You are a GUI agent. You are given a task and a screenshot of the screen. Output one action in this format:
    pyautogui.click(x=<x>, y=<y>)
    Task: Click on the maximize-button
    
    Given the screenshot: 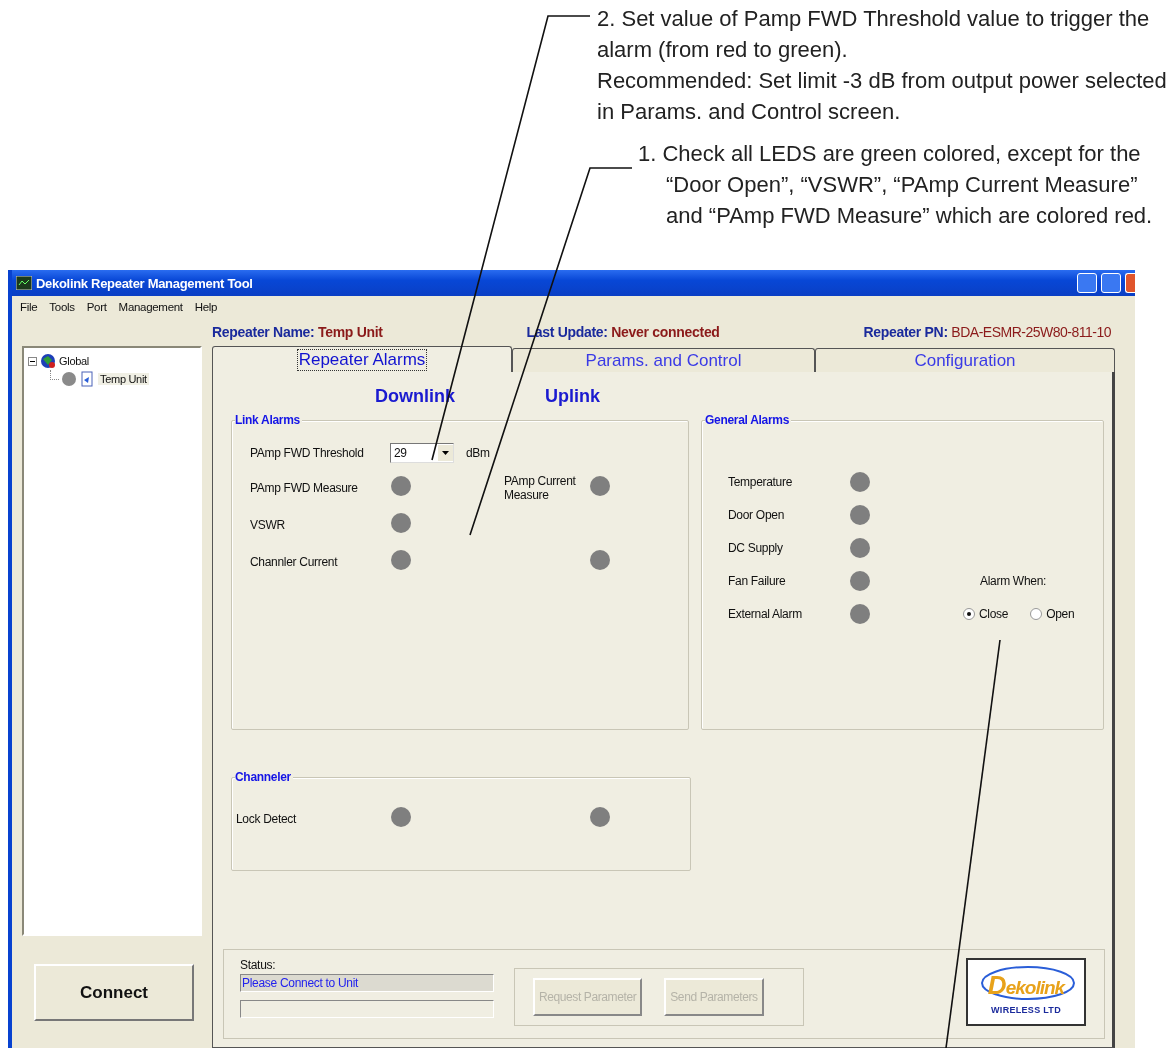 What is the action you would take?
    pyautogui.click(x=1111, y=283)
    